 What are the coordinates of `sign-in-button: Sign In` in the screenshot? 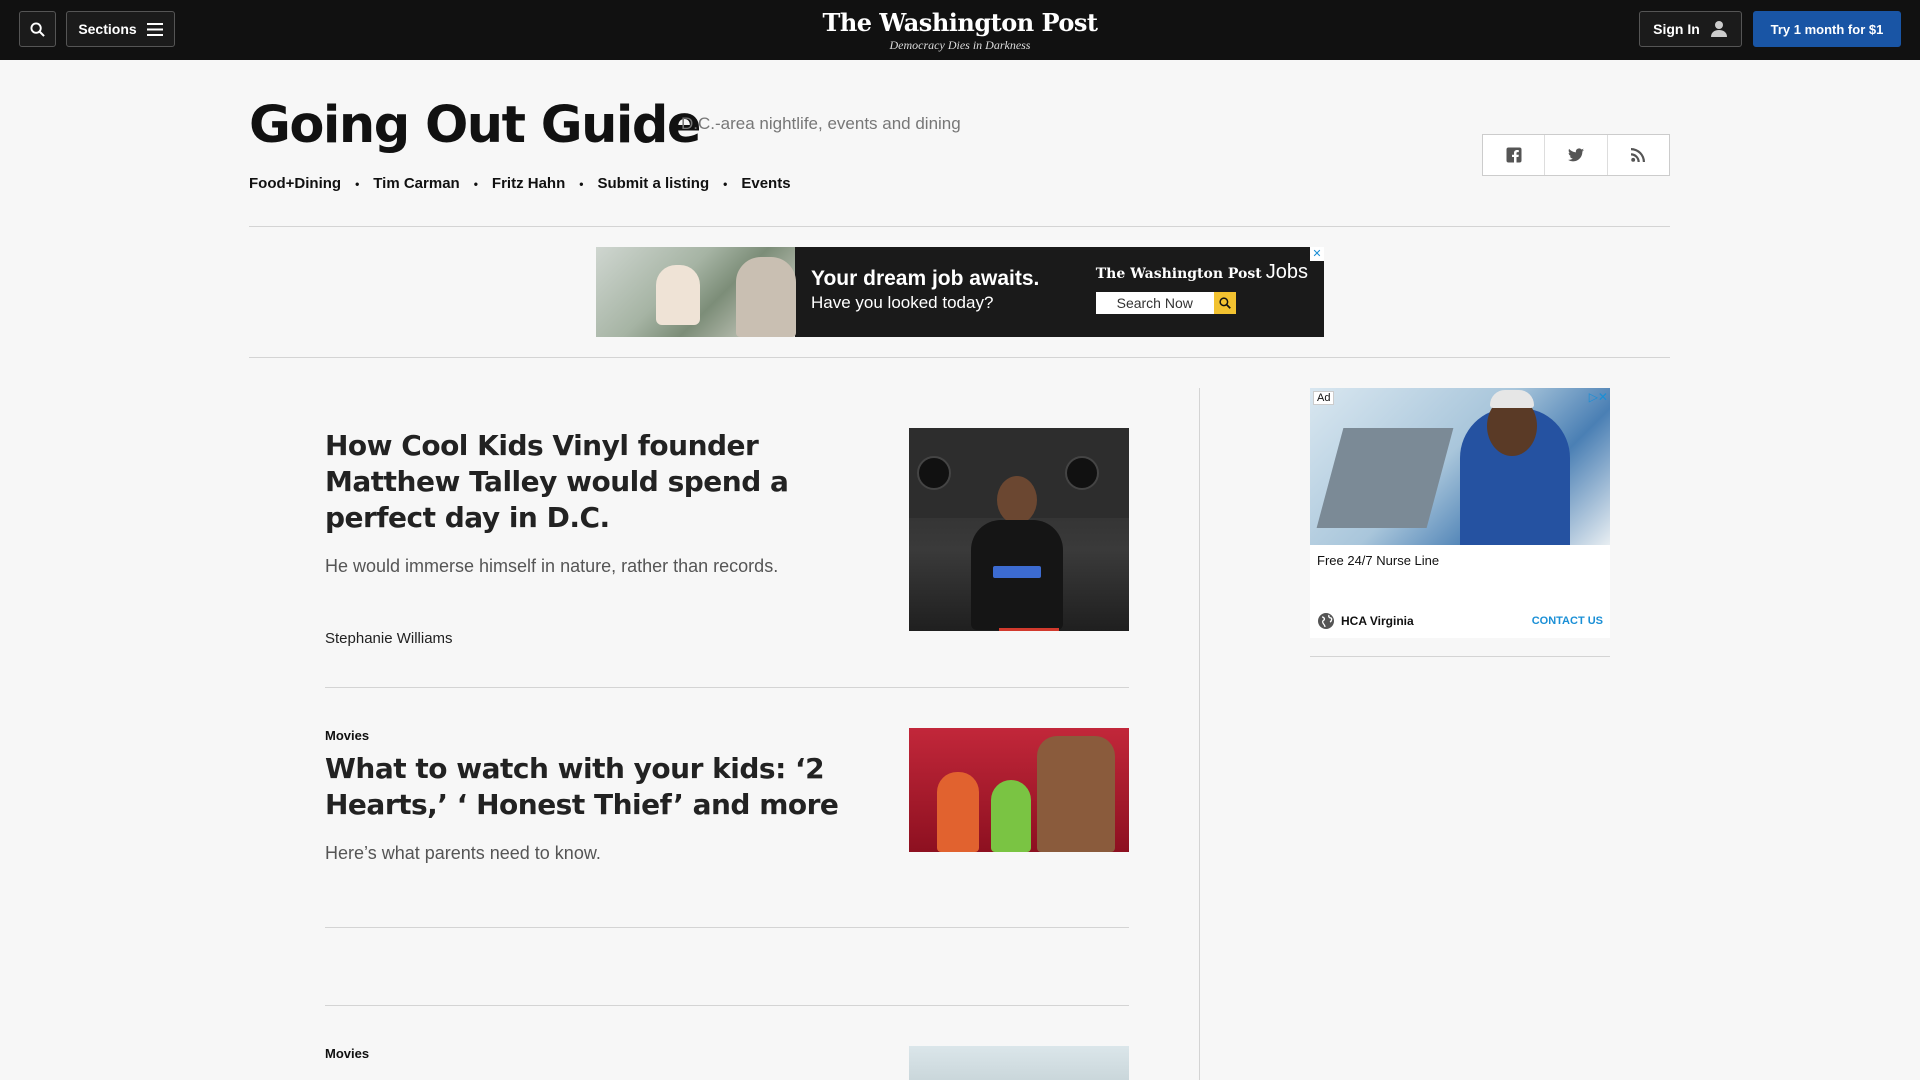 It's located at (1690, 29).